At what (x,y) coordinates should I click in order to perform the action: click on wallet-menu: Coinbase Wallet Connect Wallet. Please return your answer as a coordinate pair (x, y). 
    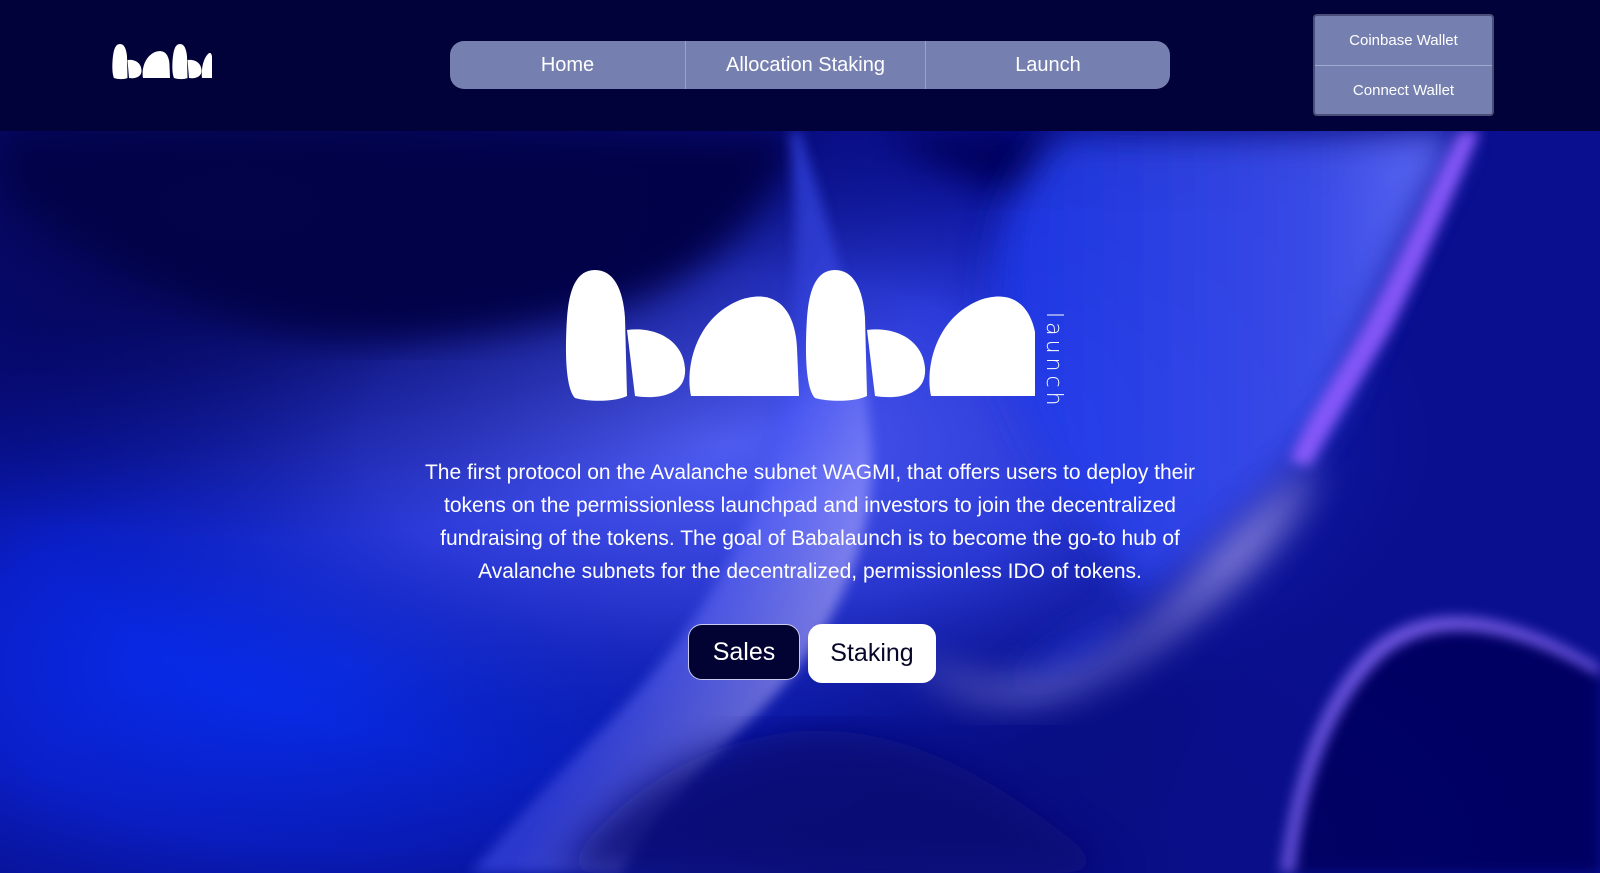
    Looking at the image, I should click on (1403, 65).